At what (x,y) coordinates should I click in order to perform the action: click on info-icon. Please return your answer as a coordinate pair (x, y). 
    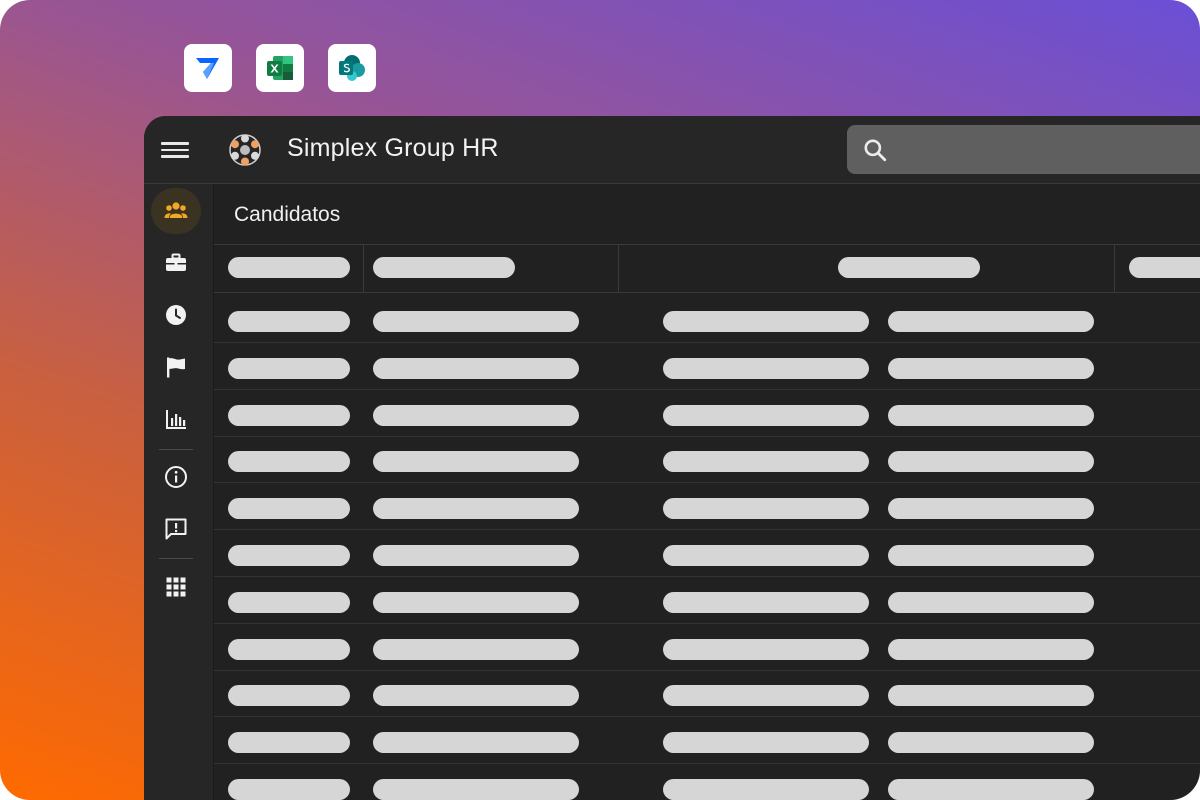
    Looking at the image, I should click on (176, 477).